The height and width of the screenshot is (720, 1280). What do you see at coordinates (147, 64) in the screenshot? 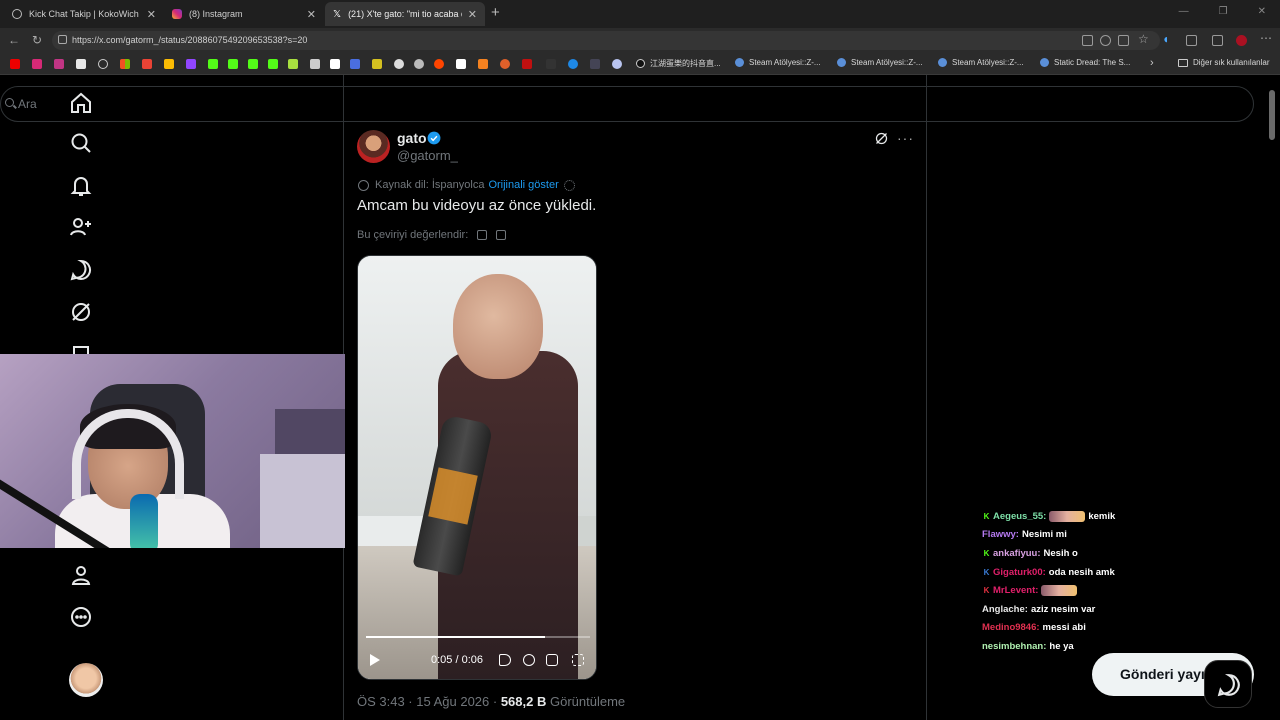
I see `gmail-icon` at bounding box center [147, 64].